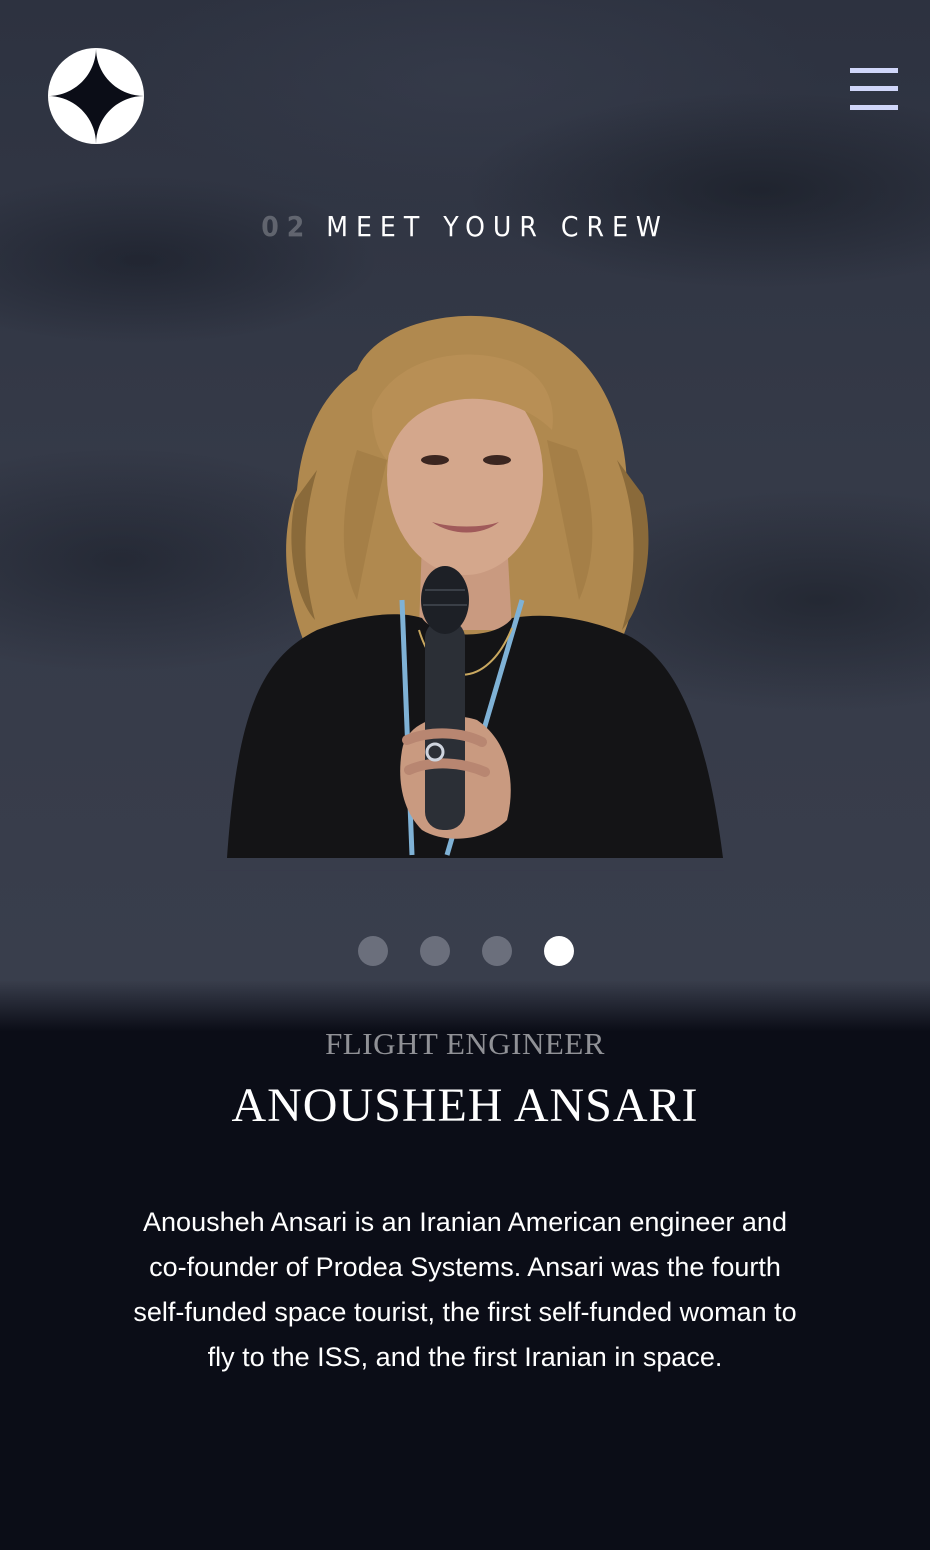 The image size is (930, 1550). I want to click on page-title: MEET YOUR CREW, so click(497, 226).